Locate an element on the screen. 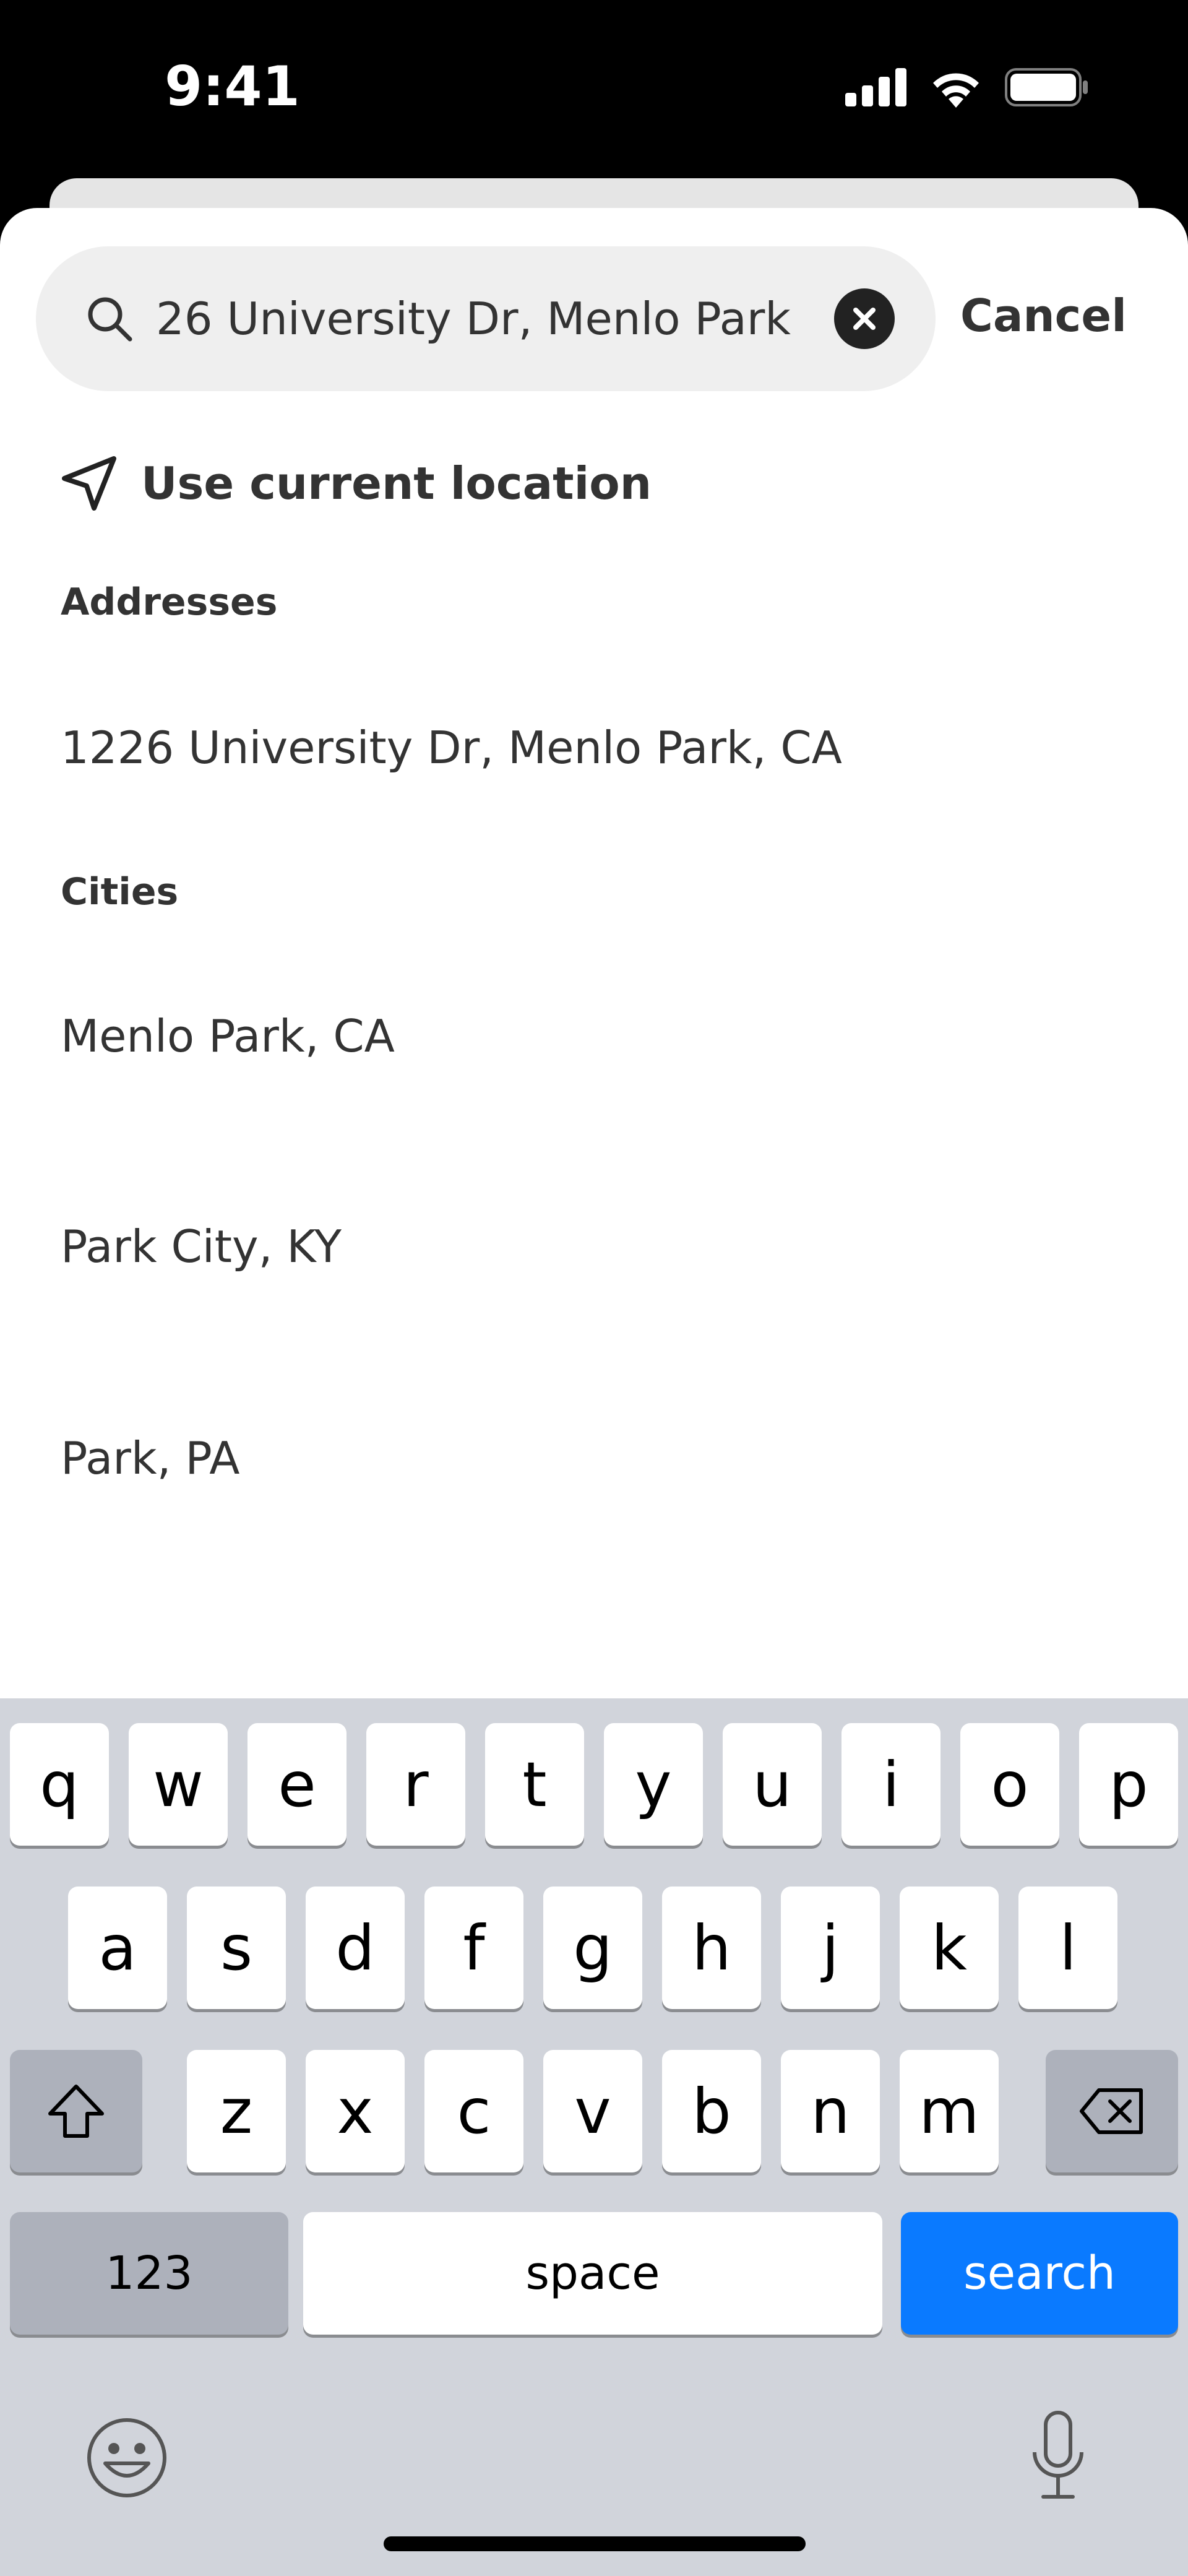  search-input is located at coordinates (502, 319).